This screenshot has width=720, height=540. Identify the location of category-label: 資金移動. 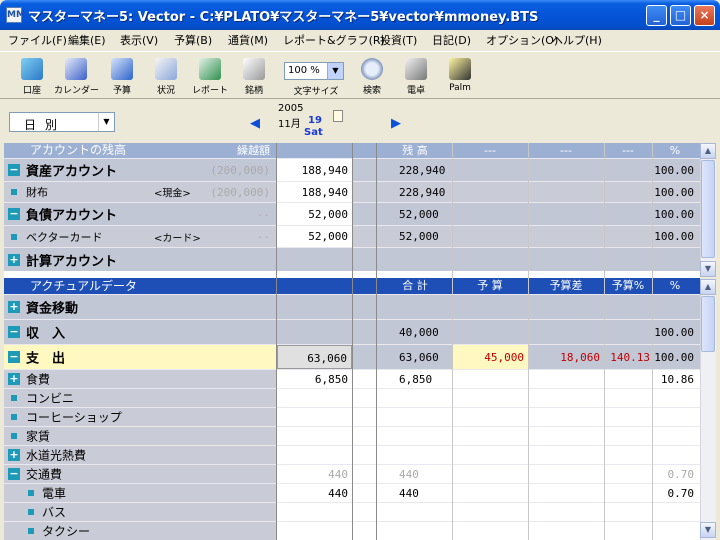
(52, 309).